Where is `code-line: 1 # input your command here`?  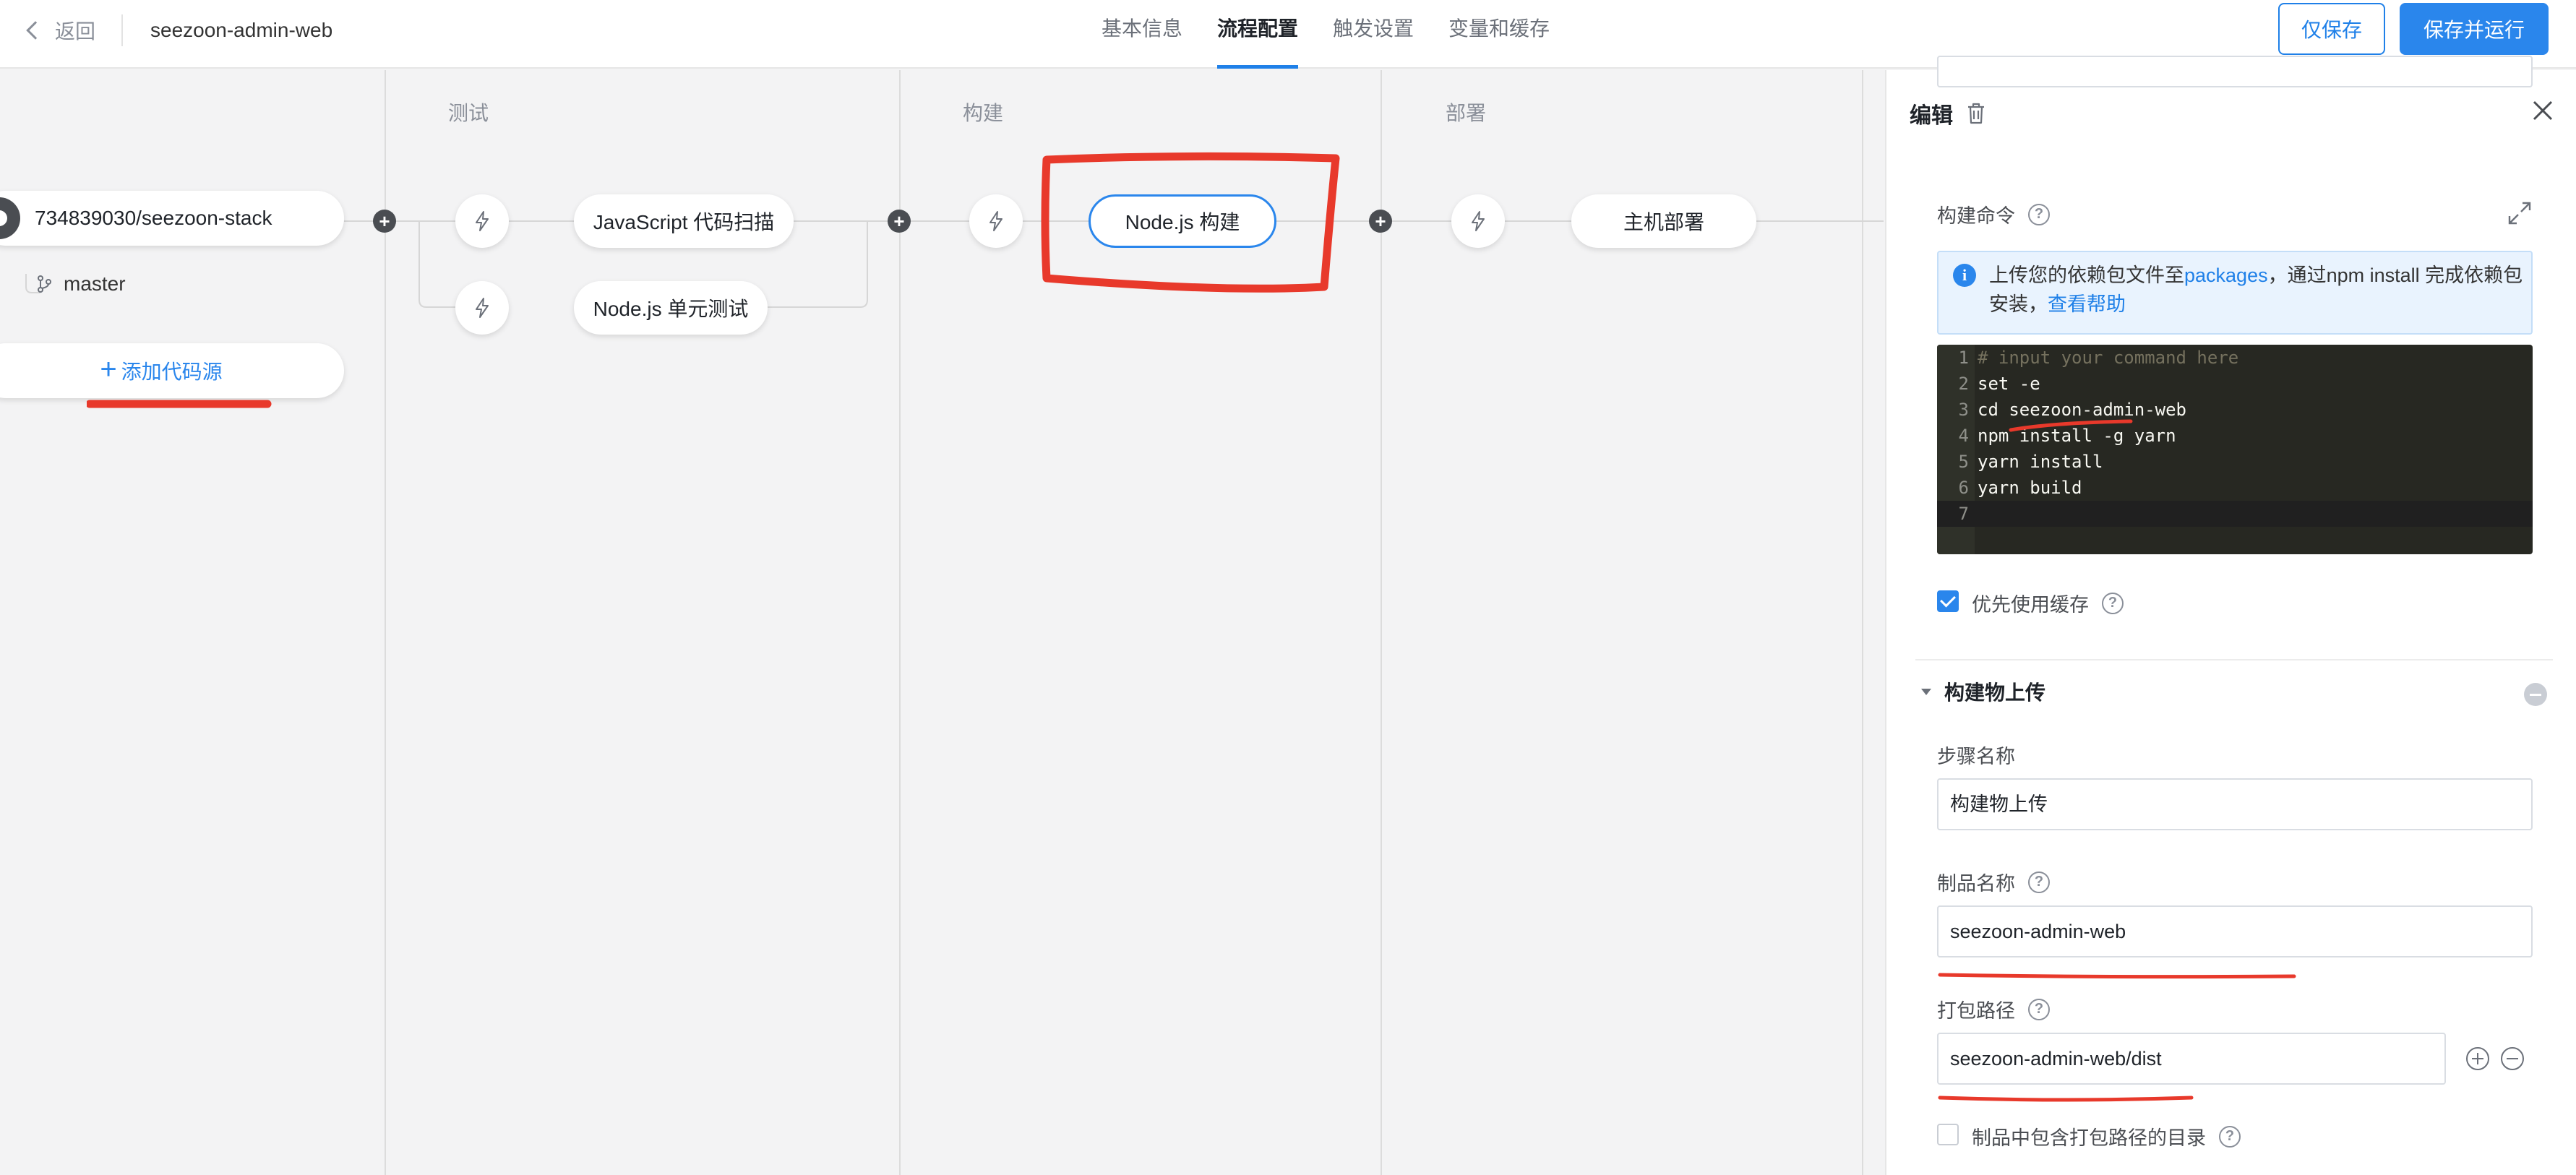
code-line: 1 # input your command here is located at coordinates (2235, 358).